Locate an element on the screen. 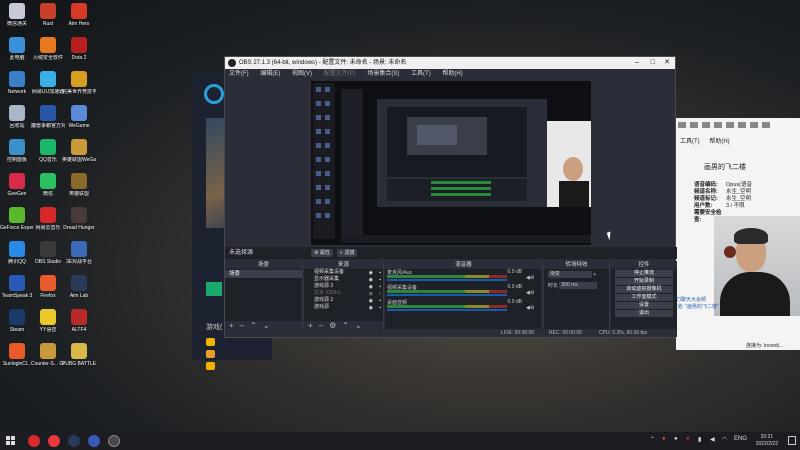 This screenshot has width=800, height=450. minimize-icon: – is located at coordinates (637, 63).